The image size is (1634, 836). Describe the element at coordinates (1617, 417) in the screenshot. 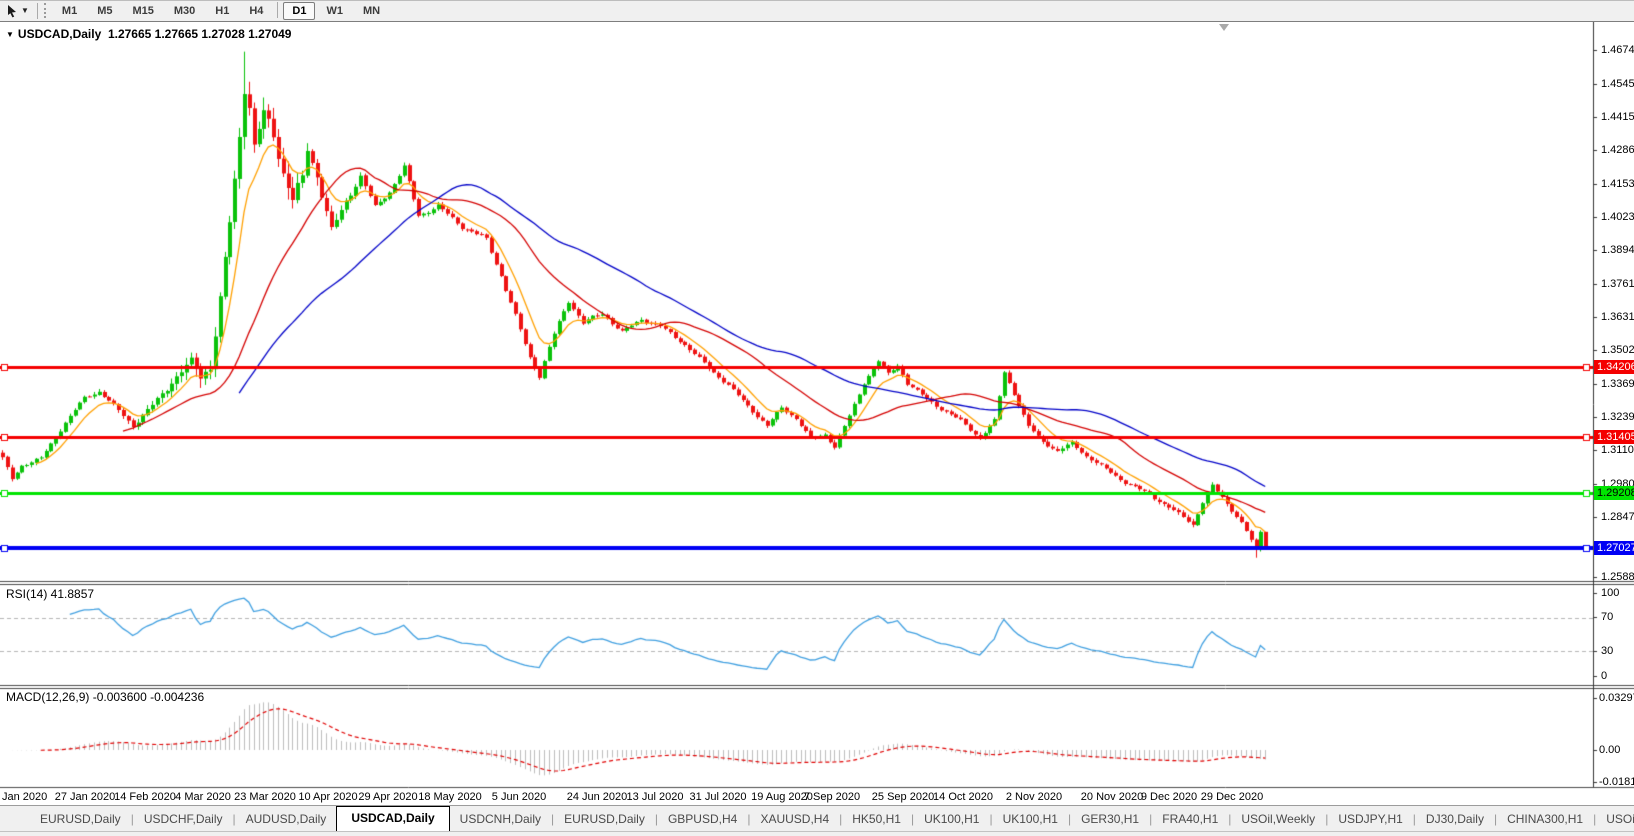

I see `price-axis-label: 1.32395` at that location.